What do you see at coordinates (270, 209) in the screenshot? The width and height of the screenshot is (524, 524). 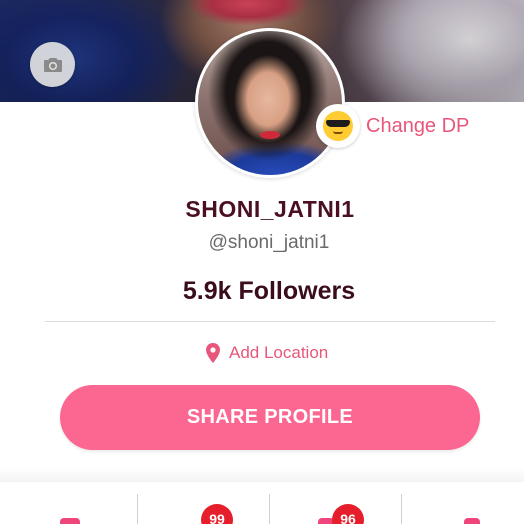 I see `display-name: SHONI_JATNI1` at bounding box center [270, 209].